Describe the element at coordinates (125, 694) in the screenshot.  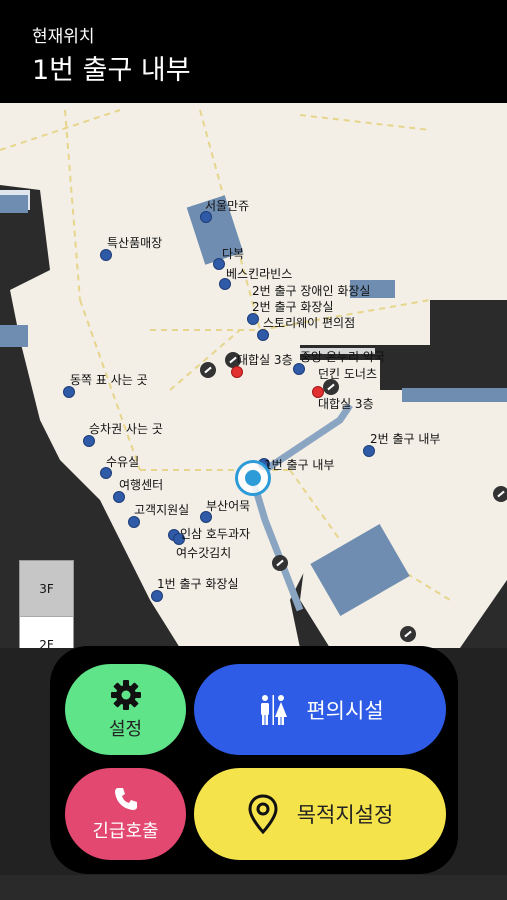
I see `gear-icon` at that location.